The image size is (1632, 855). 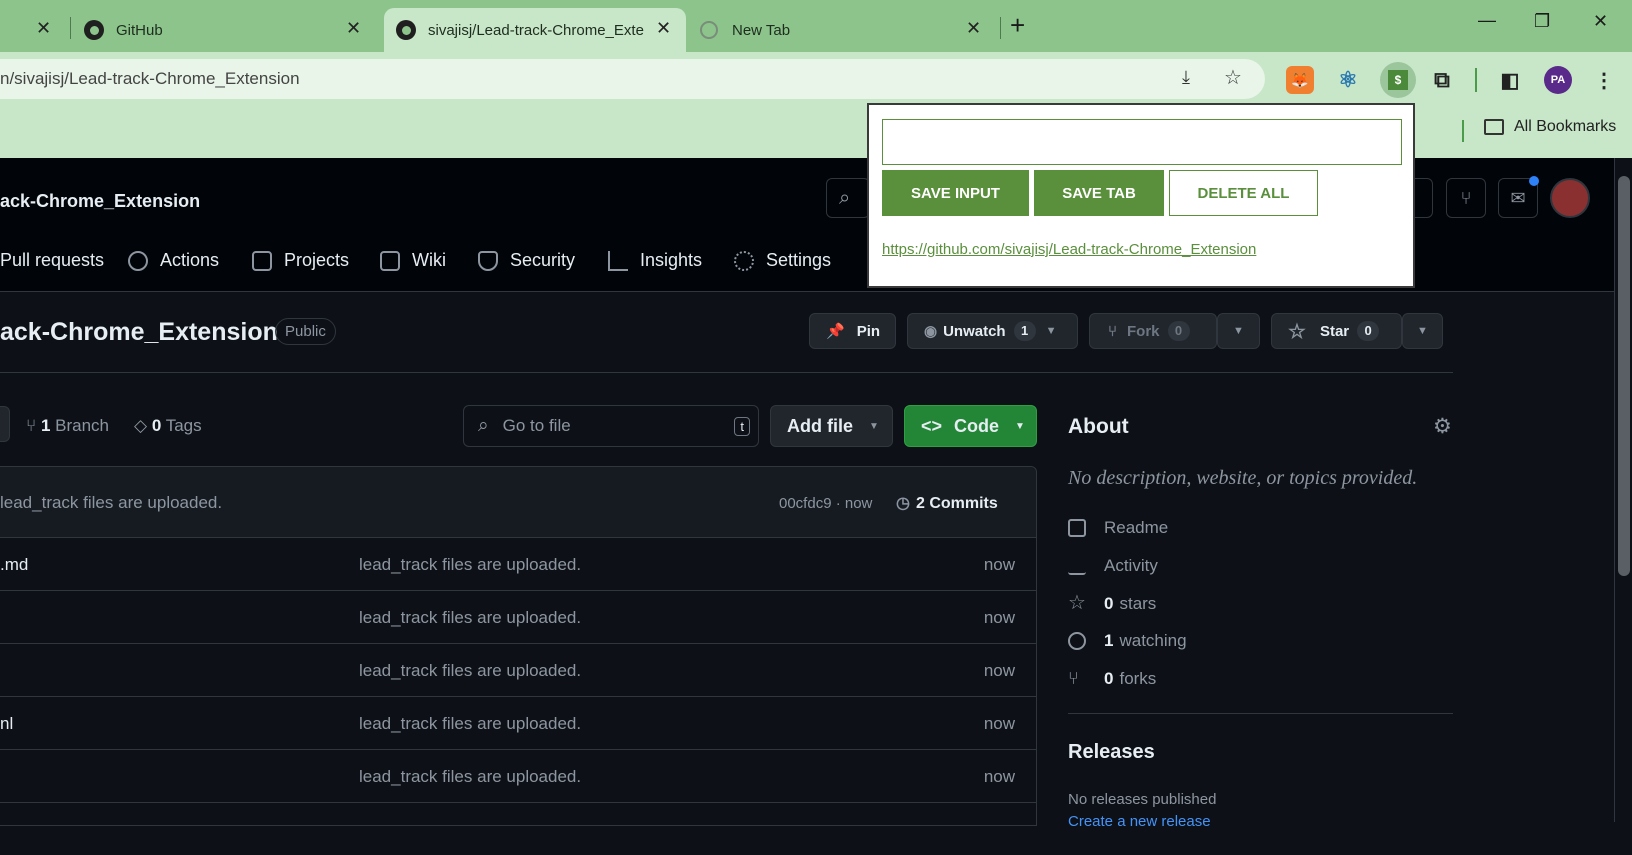 What do you see at coordinates (1131, 565) in the screenshot?
I see `activity-label: Activity` at bounding box center [1131, 565].